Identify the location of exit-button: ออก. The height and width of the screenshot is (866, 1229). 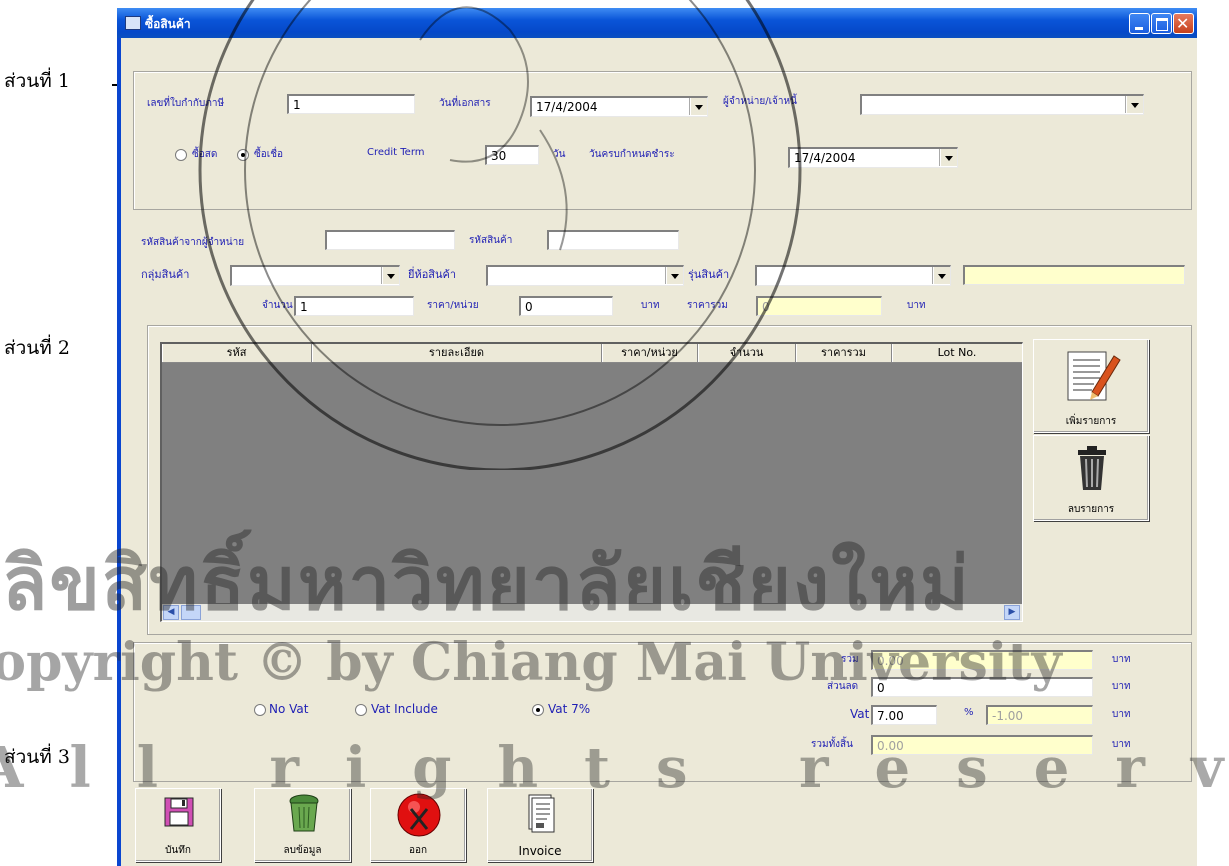
(418, 825).